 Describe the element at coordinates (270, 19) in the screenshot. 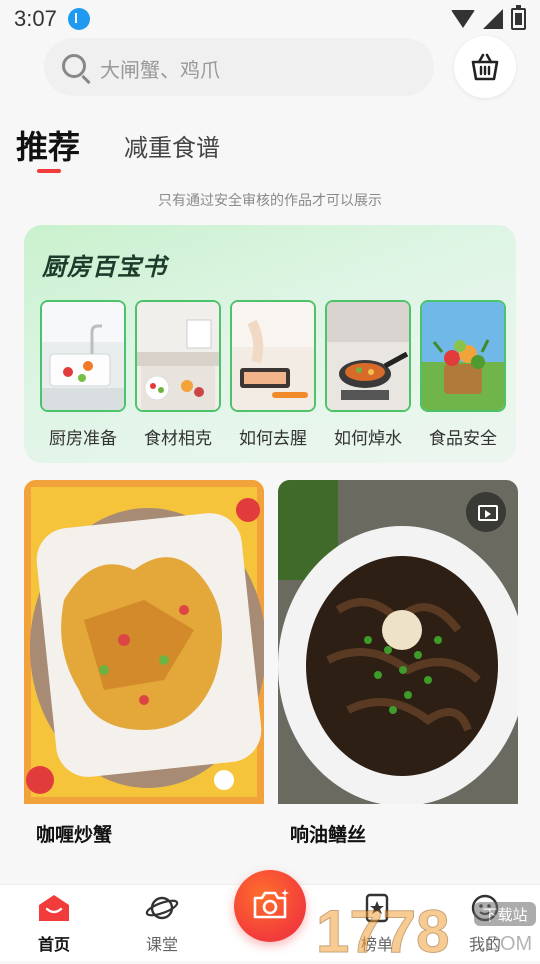

I see `status-bar: 3:07` at that location.